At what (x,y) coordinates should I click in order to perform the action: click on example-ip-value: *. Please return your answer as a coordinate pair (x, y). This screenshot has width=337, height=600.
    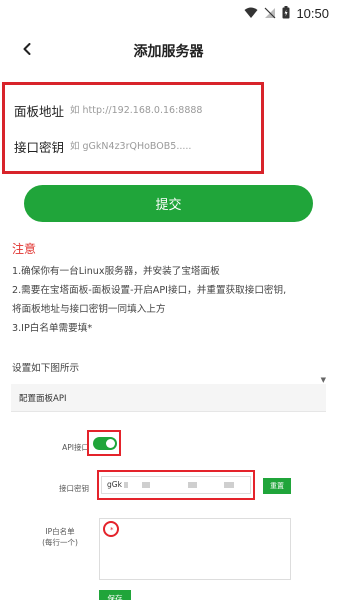
    Looking at the image, I should click on (112, 530).